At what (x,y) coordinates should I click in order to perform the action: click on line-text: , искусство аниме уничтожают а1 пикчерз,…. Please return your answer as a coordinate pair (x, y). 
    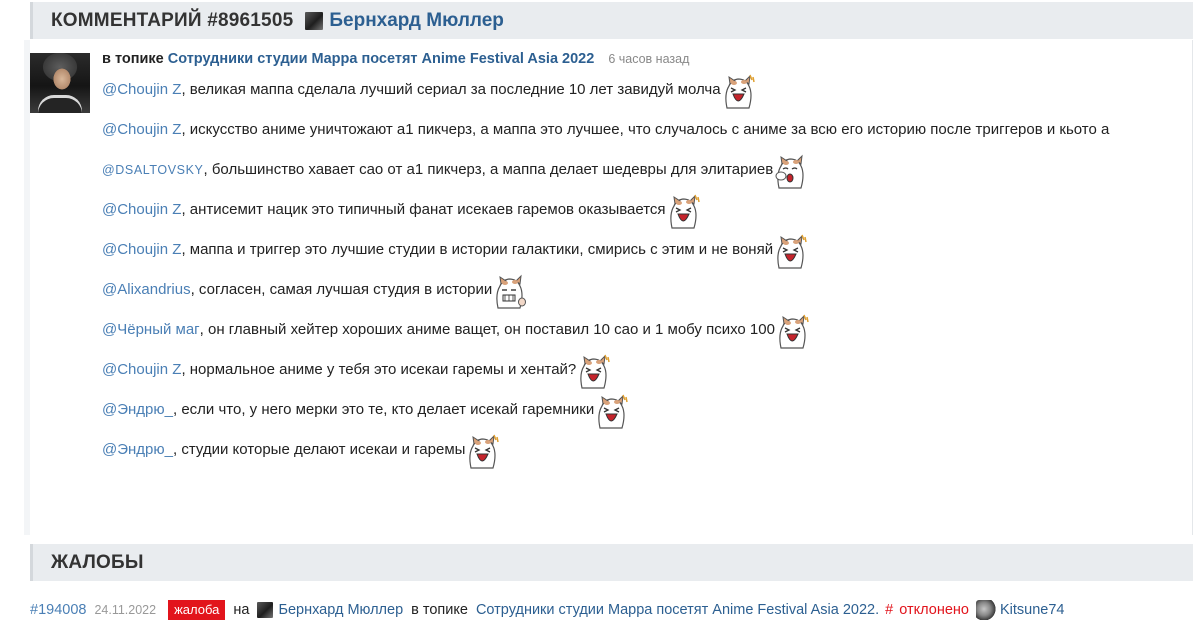
    Looking at the image, I should click on (645, 129).